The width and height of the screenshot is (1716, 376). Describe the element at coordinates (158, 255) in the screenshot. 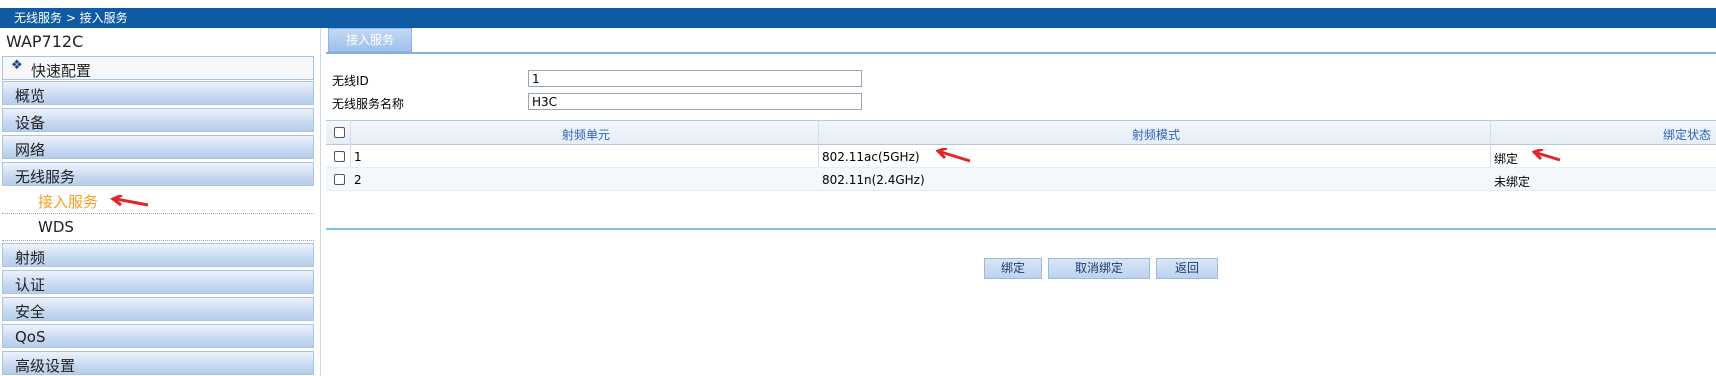

I see `sidebar-item-radio: 射频` at that location.